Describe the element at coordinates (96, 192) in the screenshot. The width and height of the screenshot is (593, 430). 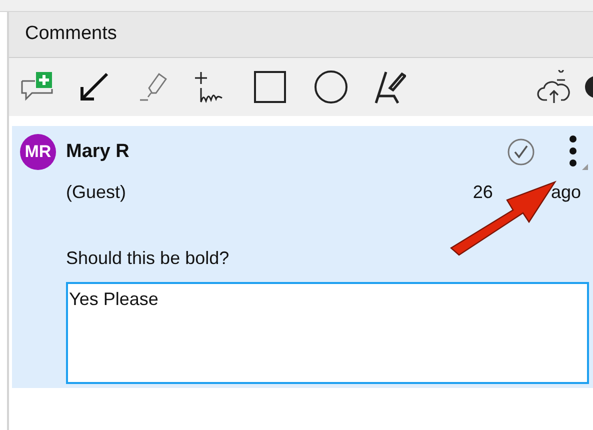
I see `author-role: (Guest)` at that location.